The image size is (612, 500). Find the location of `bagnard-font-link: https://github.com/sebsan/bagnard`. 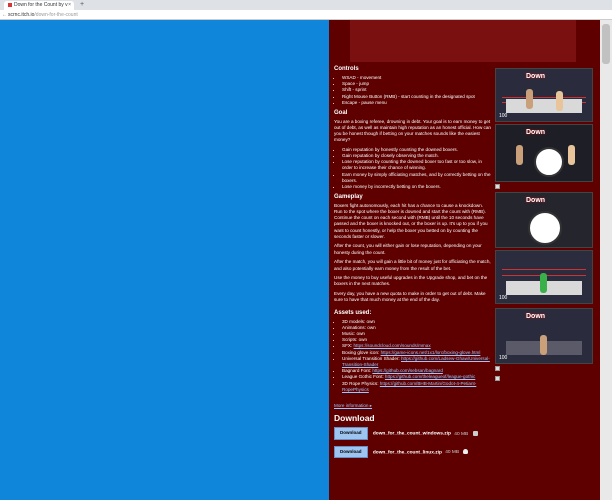

bagnard-font-link: https://github.com/sebsan/bagnard is located at coordinates (407, 370).